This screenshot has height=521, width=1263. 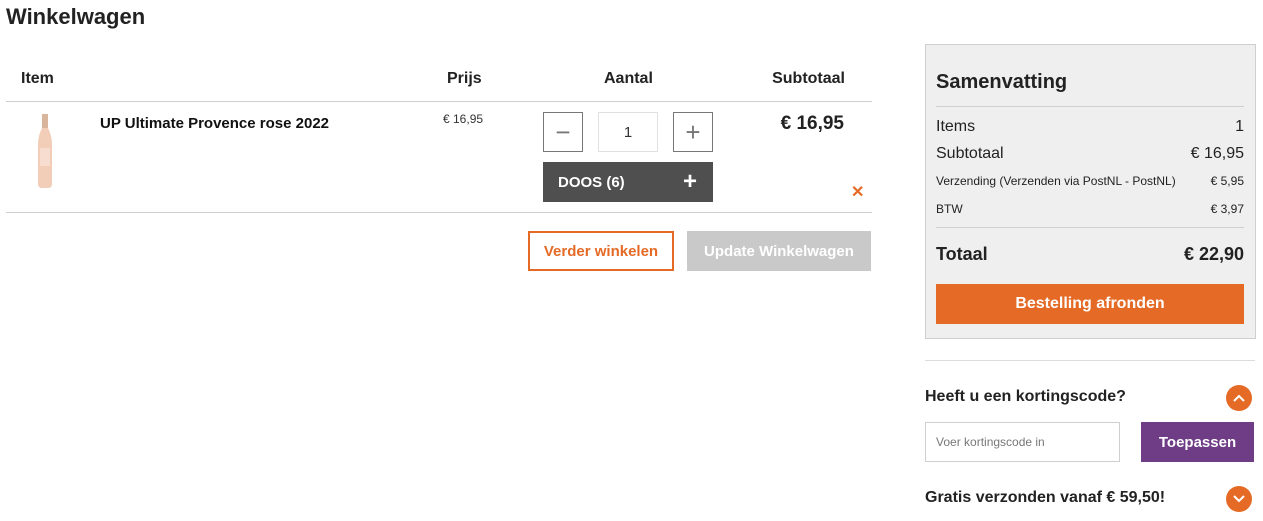 I want to click on apply-coupon-button: Toepassen, so click(x=1197, y=442).